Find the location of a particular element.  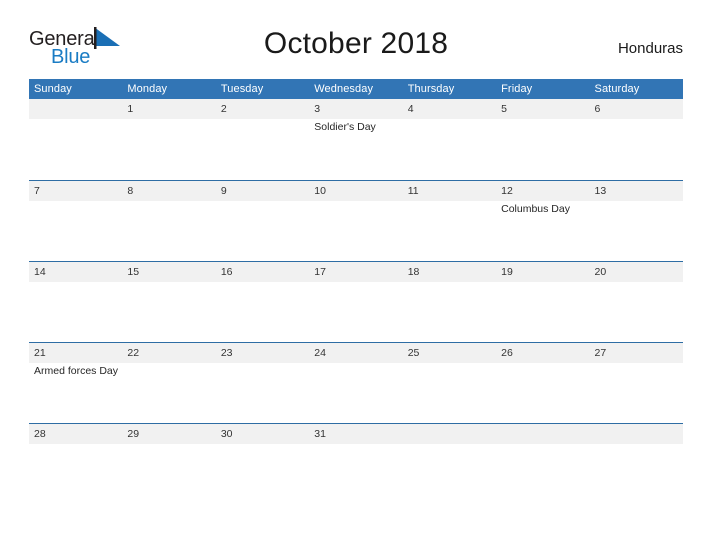

day-cell-content: 2 is located at coordinates (262, 139).